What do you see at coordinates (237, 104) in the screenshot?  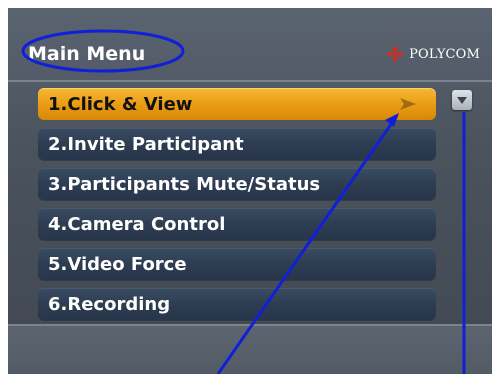 I see `menu-item-click-and-view: 1.Click & View` at bounding box center [237, 104].